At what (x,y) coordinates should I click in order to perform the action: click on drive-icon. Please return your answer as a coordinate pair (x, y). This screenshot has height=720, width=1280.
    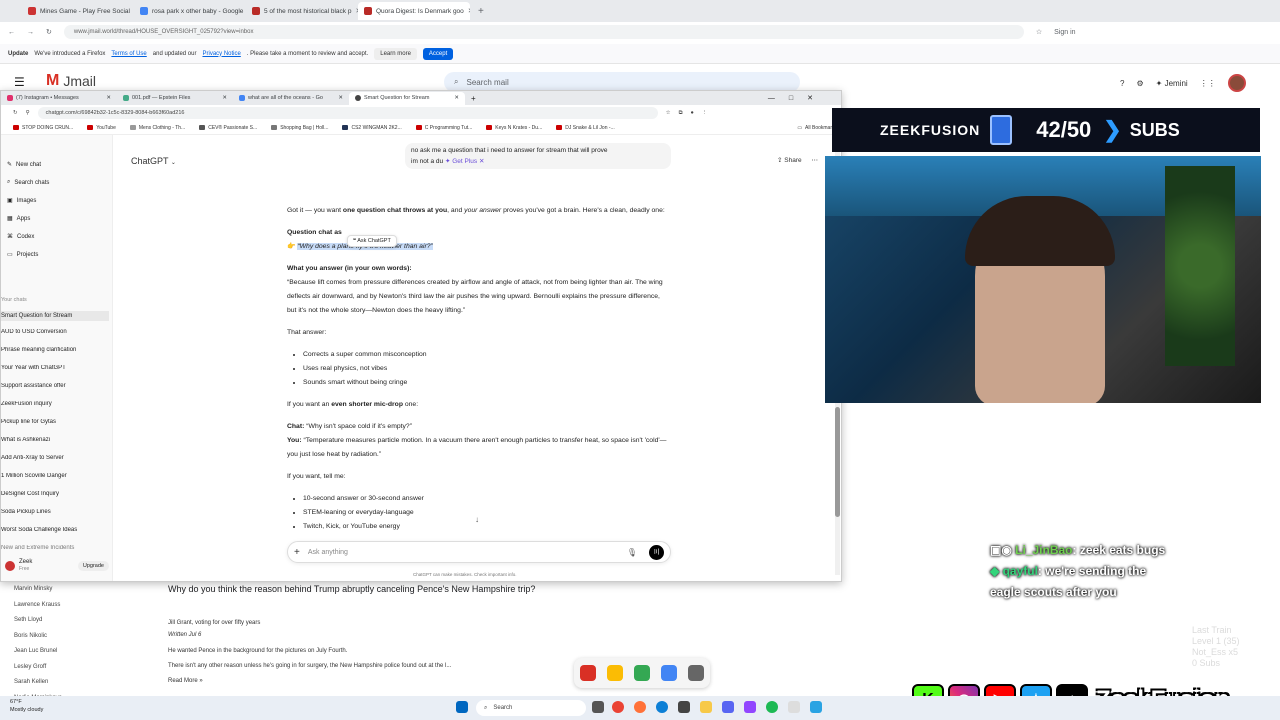
    Looking at the image, I should click on (641, 673).